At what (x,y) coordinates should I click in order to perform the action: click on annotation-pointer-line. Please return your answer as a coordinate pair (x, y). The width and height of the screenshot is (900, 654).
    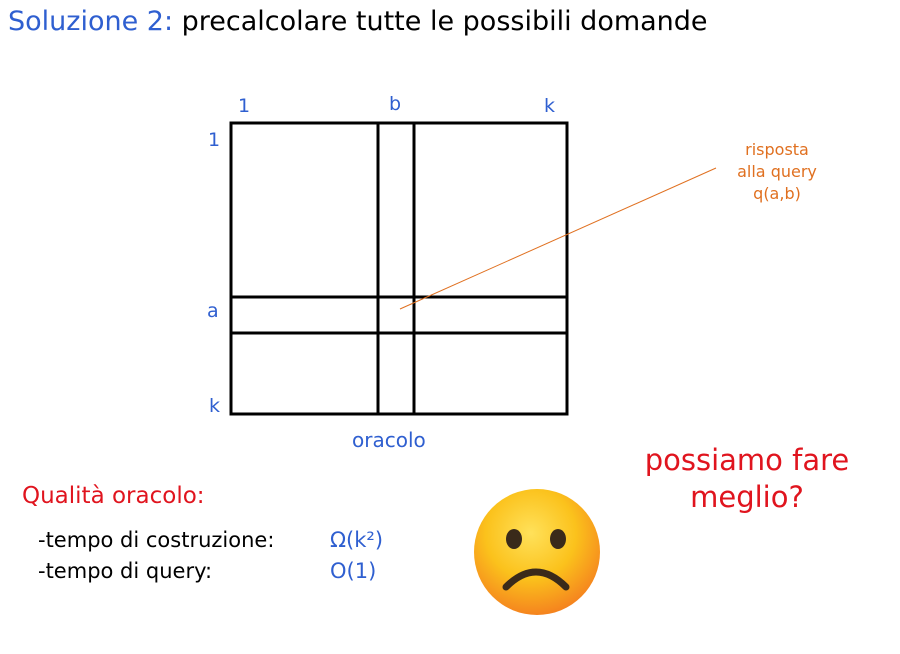
    Looking at the image, I should click on (558, 238).